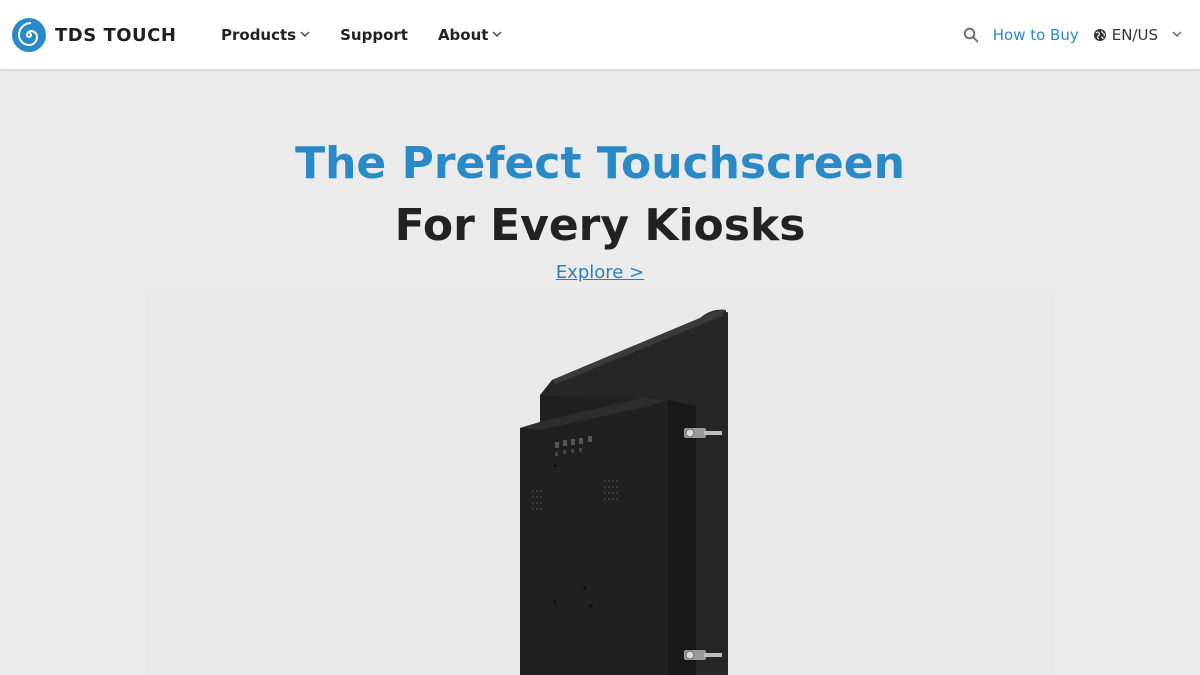 The image size is (1200, 675). What do you see at coordinates (29, 35) in the screenshot?
I see `spiral-logo-icon` at bounding box center [29, 35].